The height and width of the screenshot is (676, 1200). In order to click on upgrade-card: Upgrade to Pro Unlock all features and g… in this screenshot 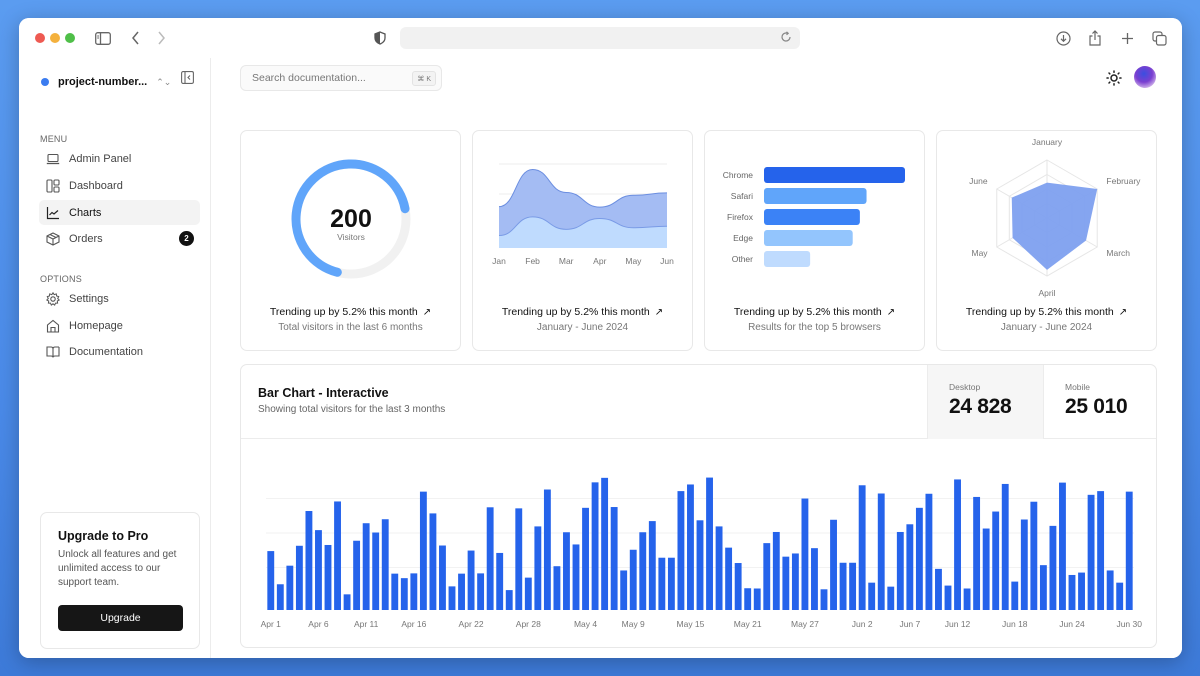, I will do `click(120, 580)`.